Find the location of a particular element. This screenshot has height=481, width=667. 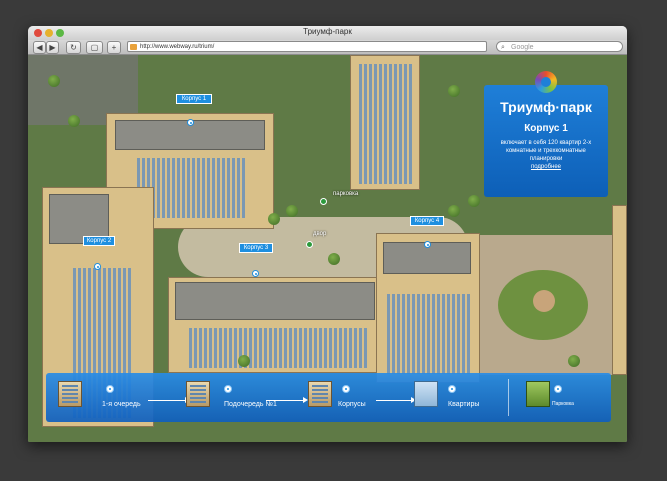

forward-button: ▶ is located at coordinates (52, 47).